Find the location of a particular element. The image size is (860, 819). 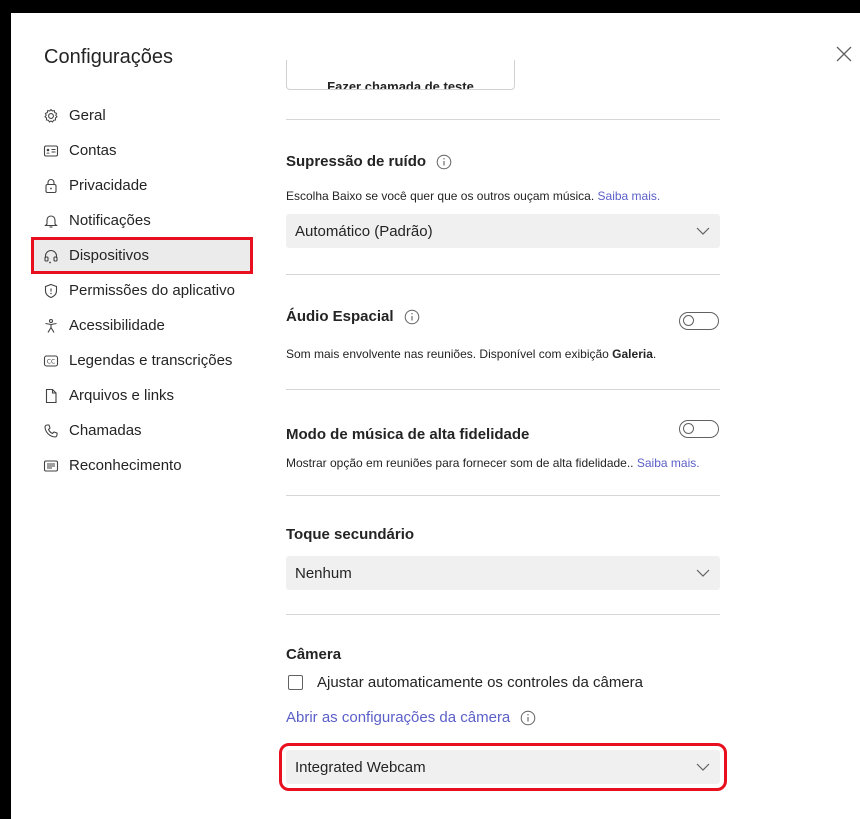

sidebar-item-legendas: CC Legendas e transcrições is located at coordinates (142, 360).